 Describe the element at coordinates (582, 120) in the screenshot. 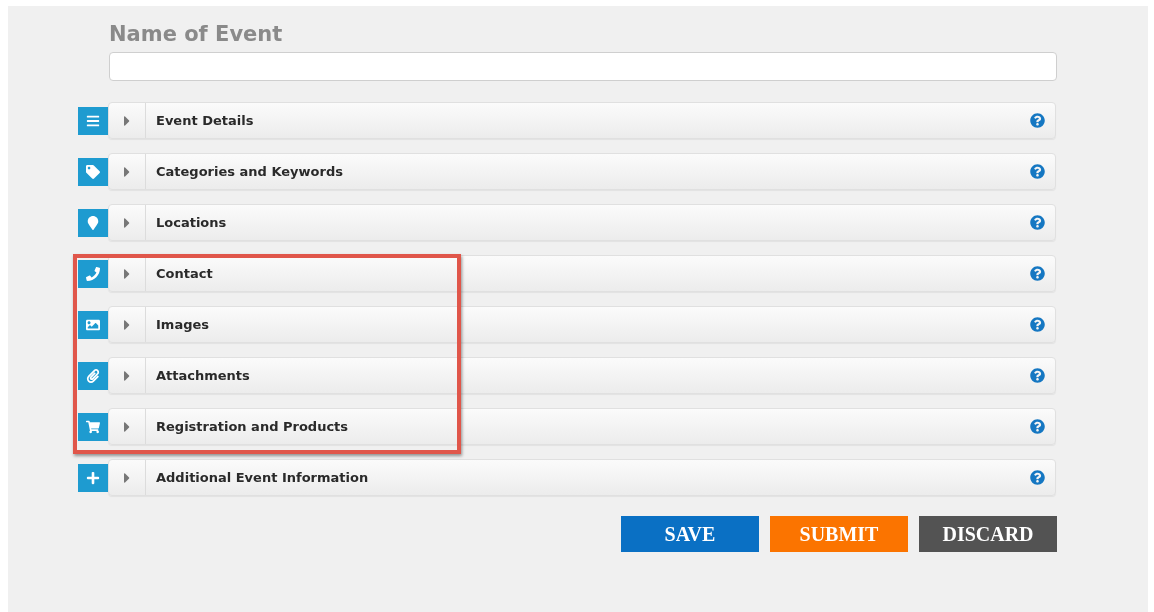

I see `section-header: Event Details` at that location.